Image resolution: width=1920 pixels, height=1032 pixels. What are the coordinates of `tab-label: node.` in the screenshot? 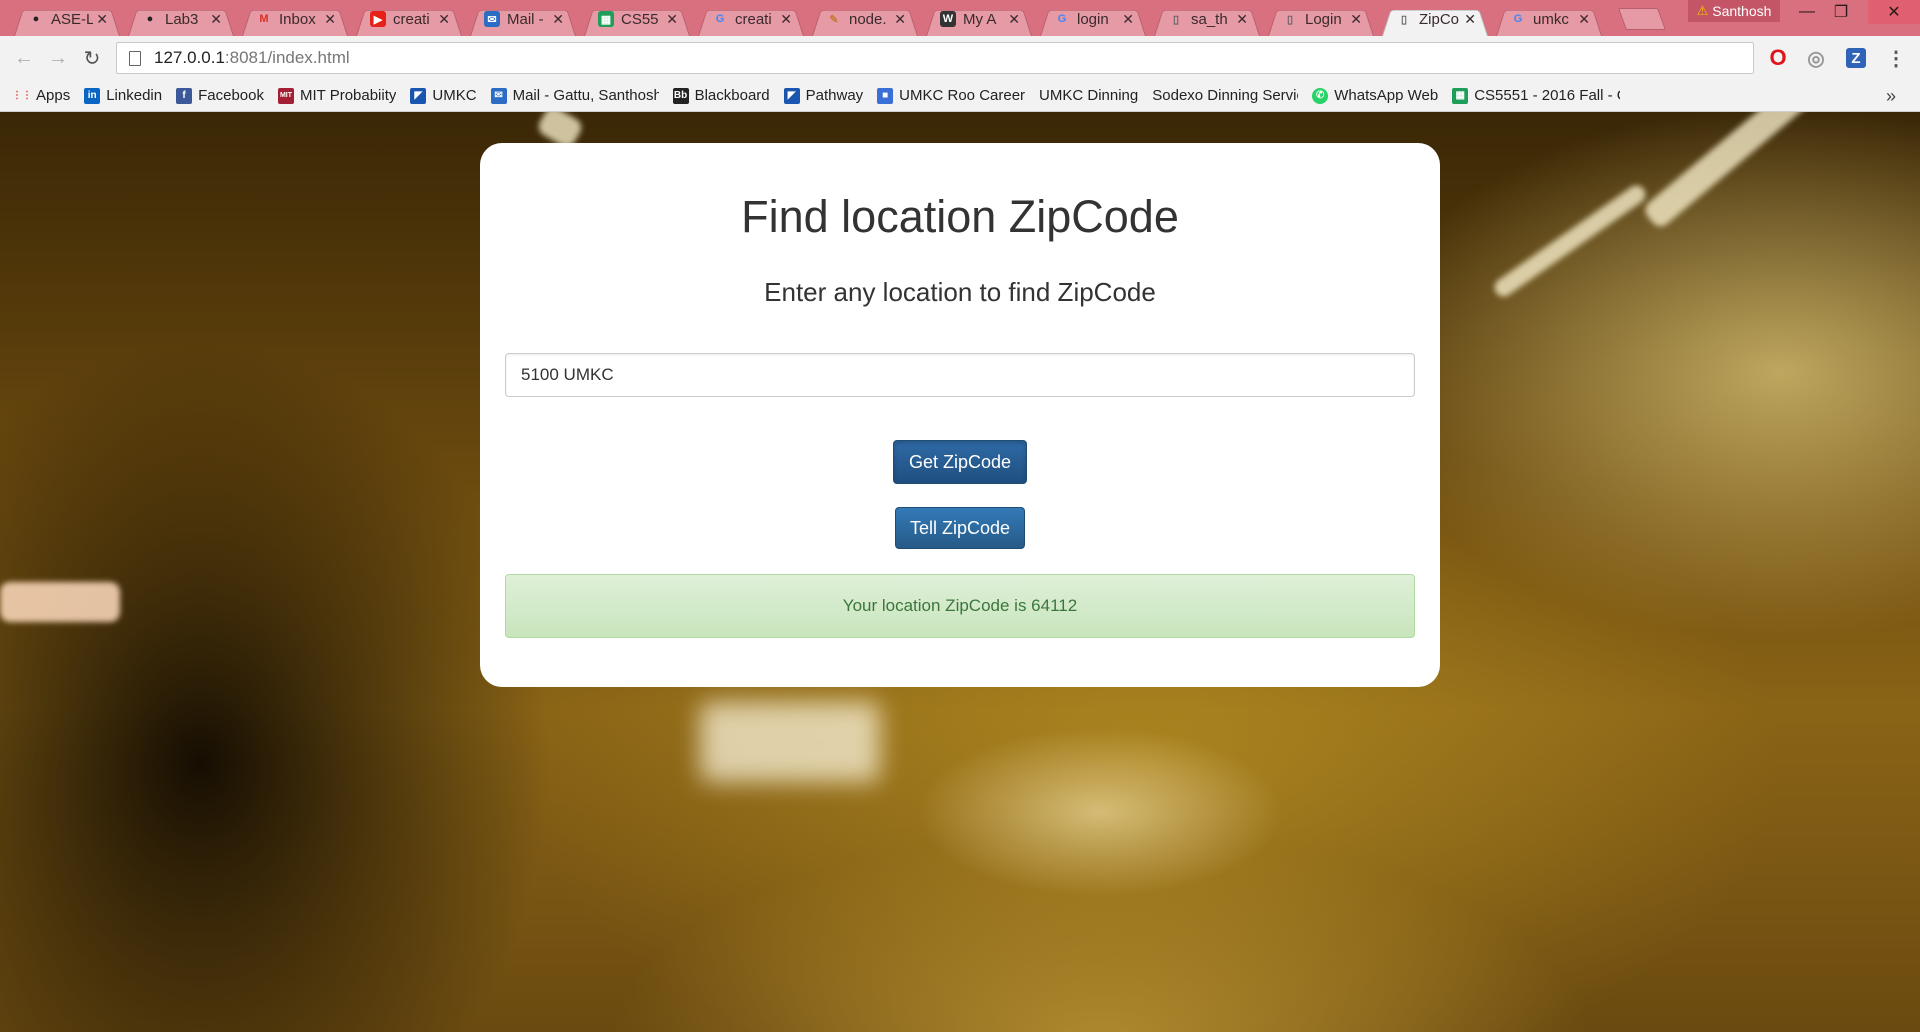 It's located at (868, 19).